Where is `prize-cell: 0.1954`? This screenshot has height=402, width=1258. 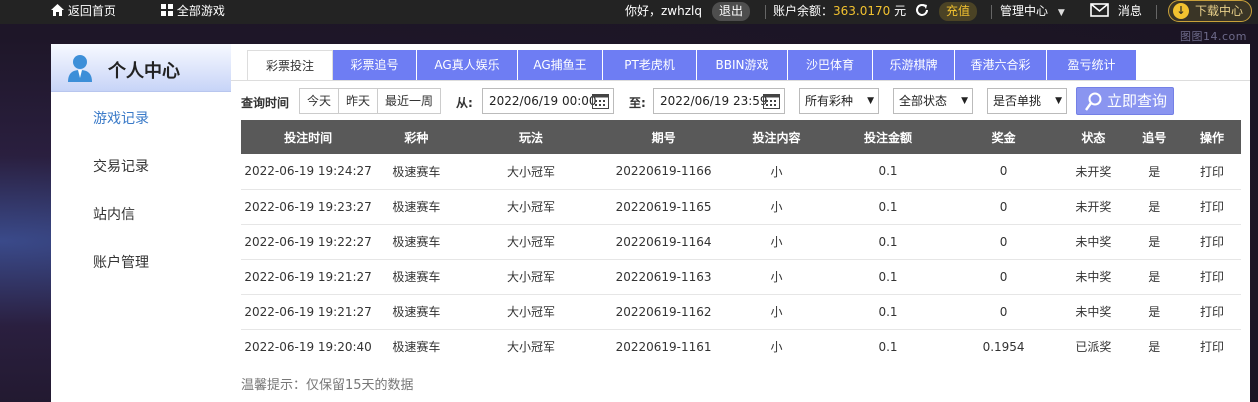 prize-cell: 0.1954 is located at coordinates (1003, 346).